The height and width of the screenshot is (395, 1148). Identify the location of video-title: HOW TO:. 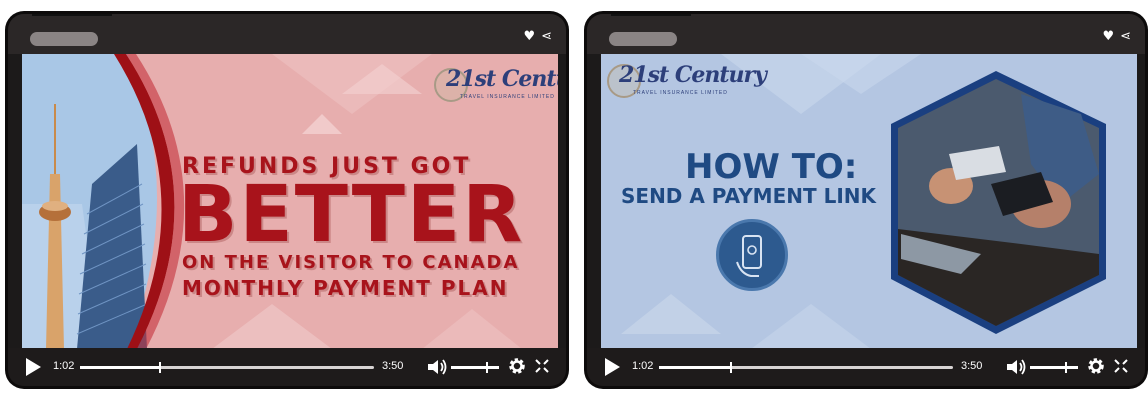
(771, 167).